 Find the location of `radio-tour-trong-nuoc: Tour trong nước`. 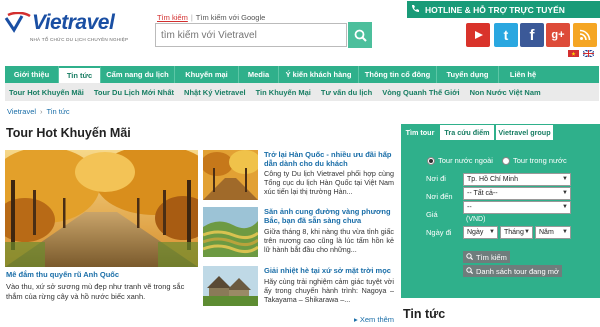

radio-tour-trong-nuoc: Tour trong nước is located at coordinates (534, 160).